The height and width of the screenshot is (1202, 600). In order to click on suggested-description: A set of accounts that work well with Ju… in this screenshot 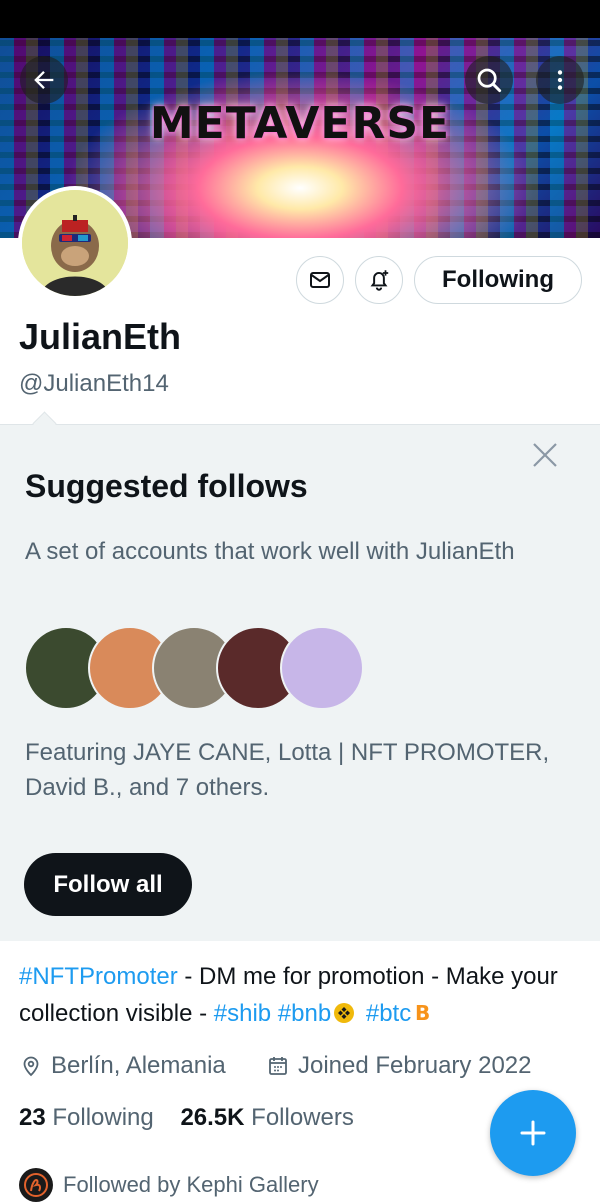, I will do `click(270, 551)`.